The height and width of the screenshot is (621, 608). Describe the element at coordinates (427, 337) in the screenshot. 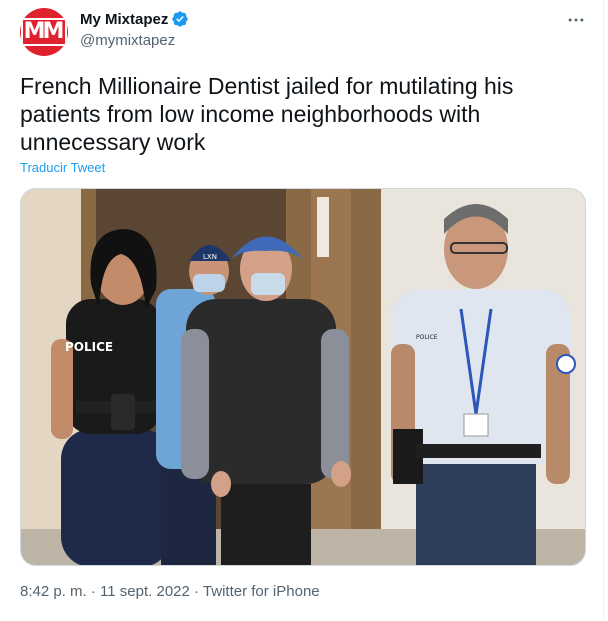

I see `officer-badge-text: POLICE` at that location.